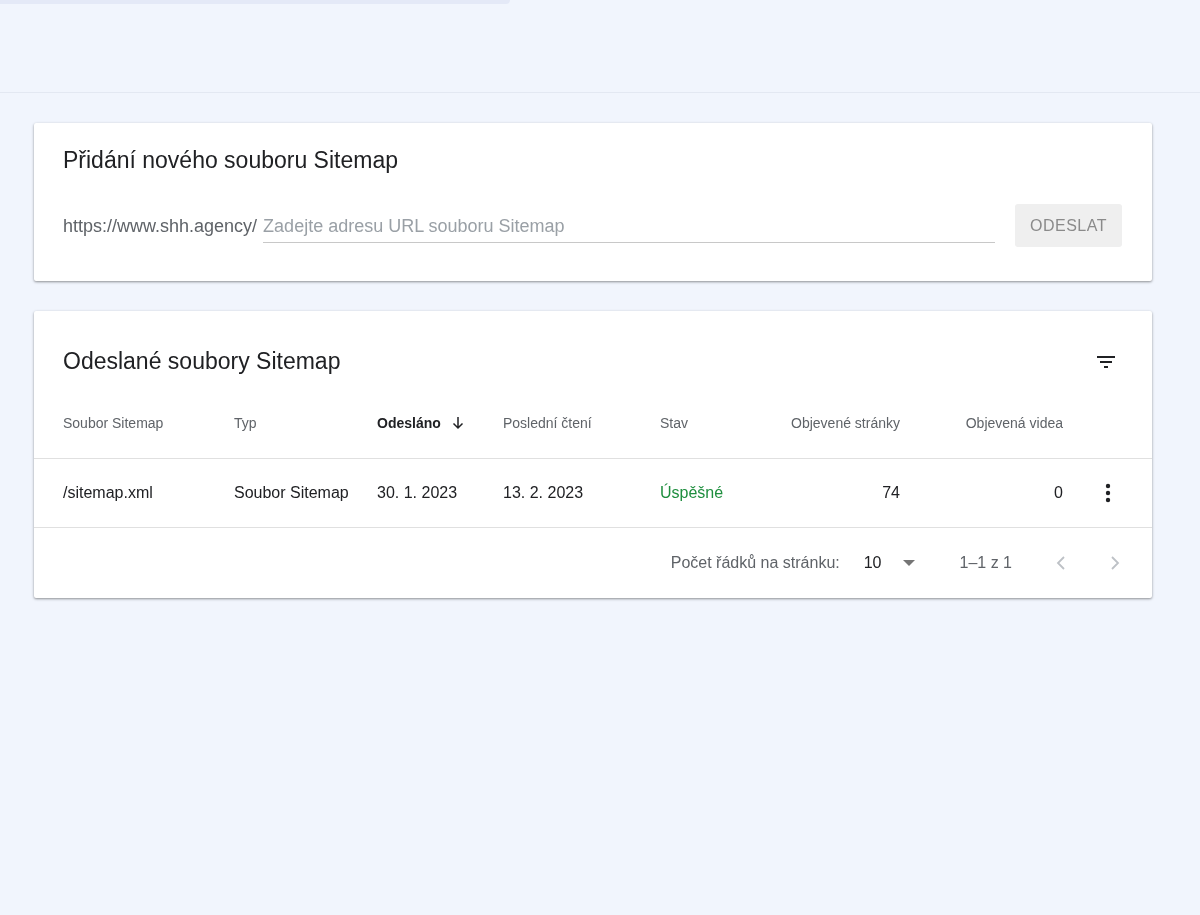 The image size is (1200, 915). Describe the element at coordinates (440, 493) in the screenshot. I see `table-cell: 30. 1. 2023` at that location.